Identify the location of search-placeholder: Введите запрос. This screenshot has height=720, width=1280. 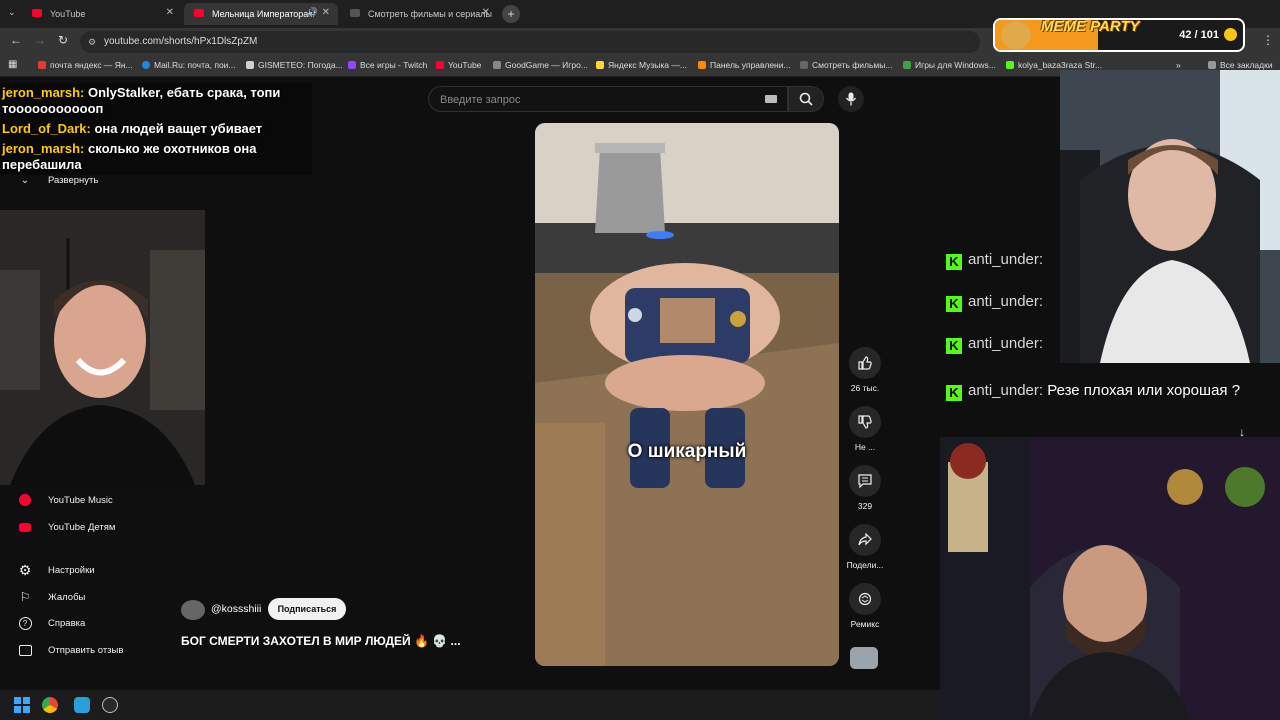
(480, 100).